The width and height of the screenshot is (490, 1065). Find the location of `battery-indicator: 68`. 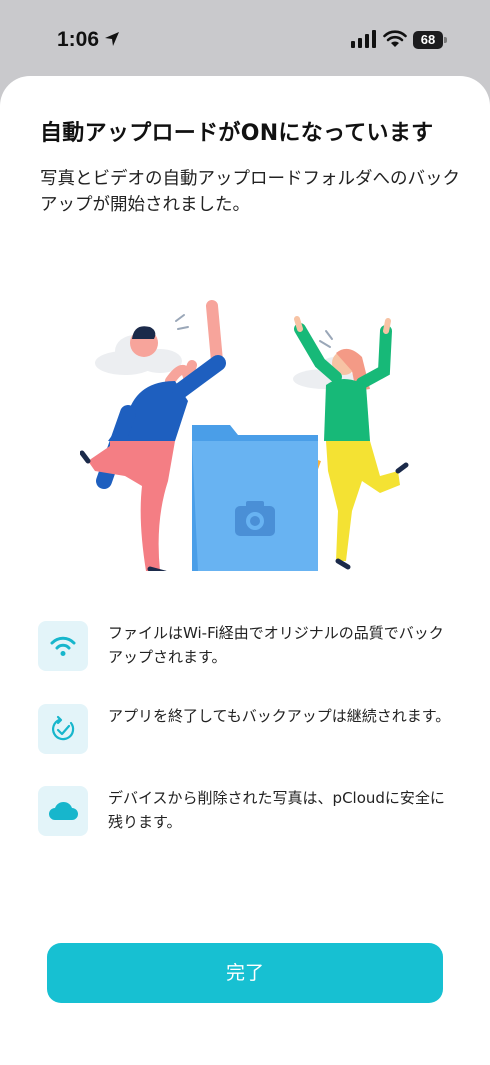

battery-indicator: 68 is located at coordinates (430, 40).